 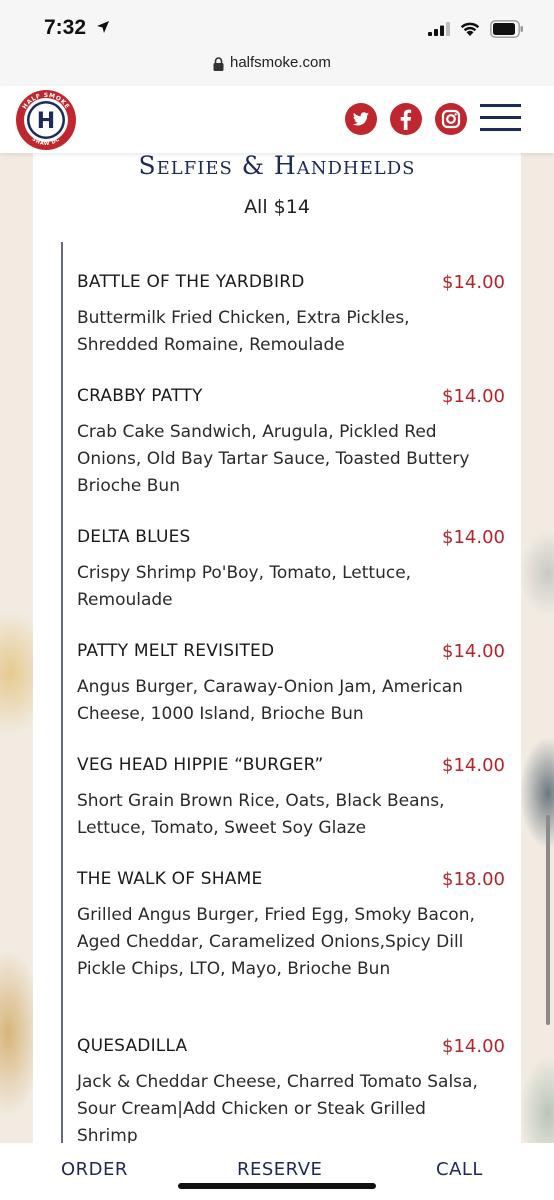 What do you see at coordinates (459, 1169) in the screenshot?
I see `call-link: CALL` at bounding box center [459, 1169].